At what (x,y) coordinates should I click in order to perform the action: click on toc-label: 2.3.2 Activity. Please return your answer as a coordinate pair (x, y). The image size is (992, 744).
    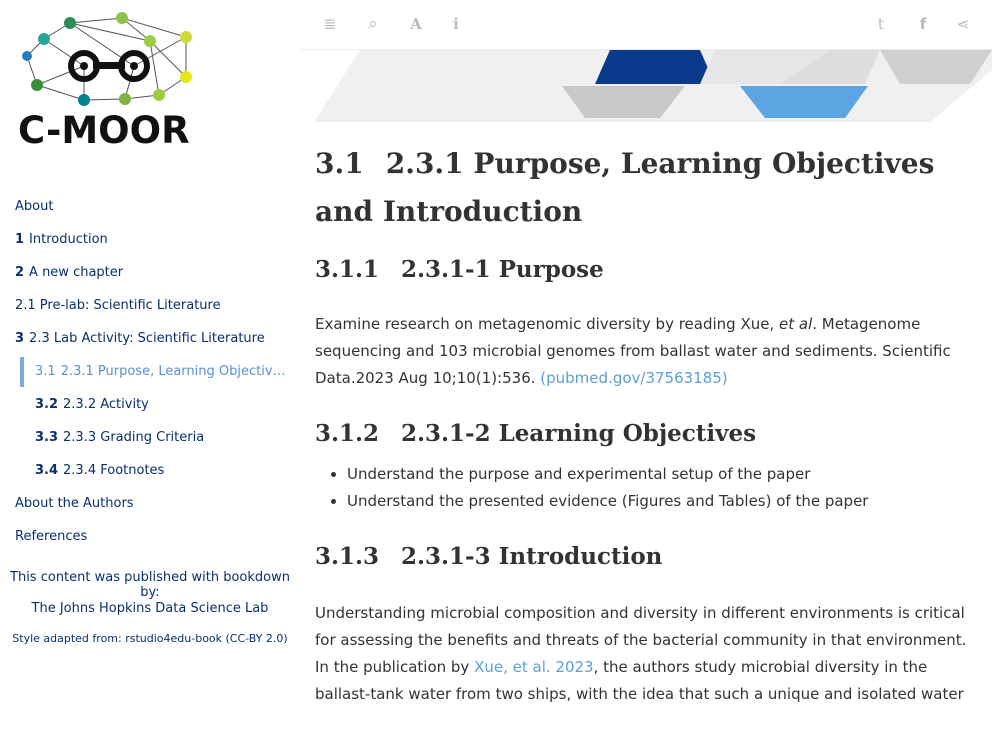
    Looking at the image, I should click on (106, 404).